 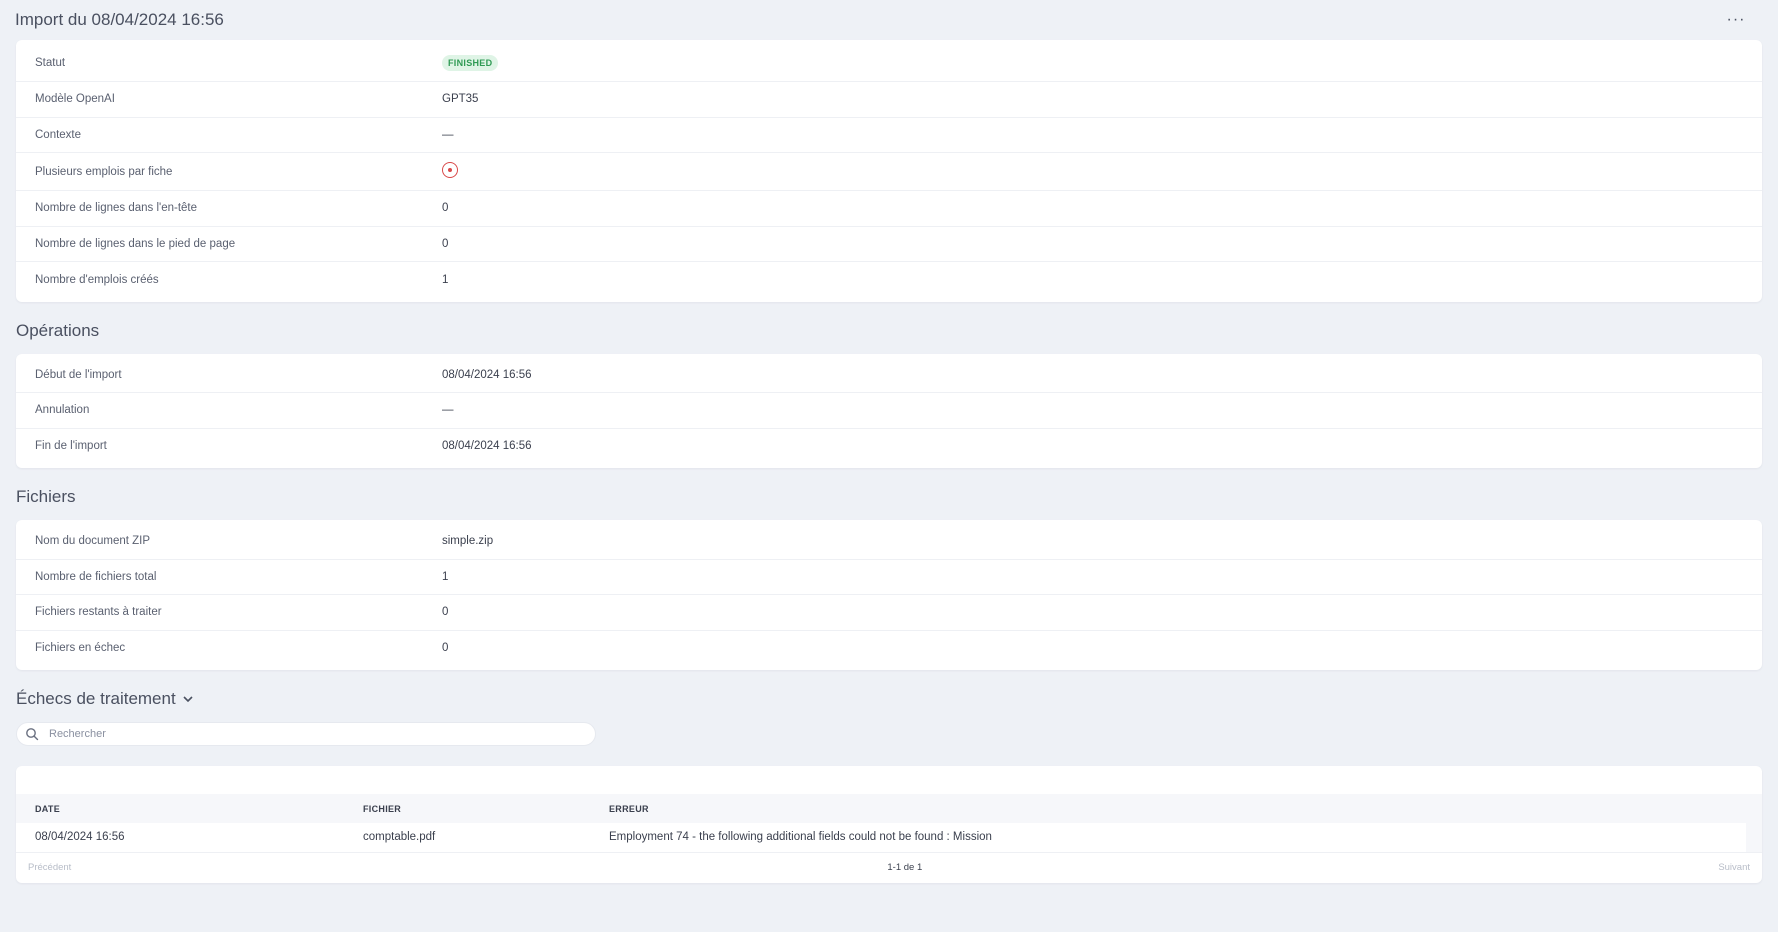 I want to click on detail-row-jobs-created: Nombre d'emplois créés 1, so click(x=889, y=280).